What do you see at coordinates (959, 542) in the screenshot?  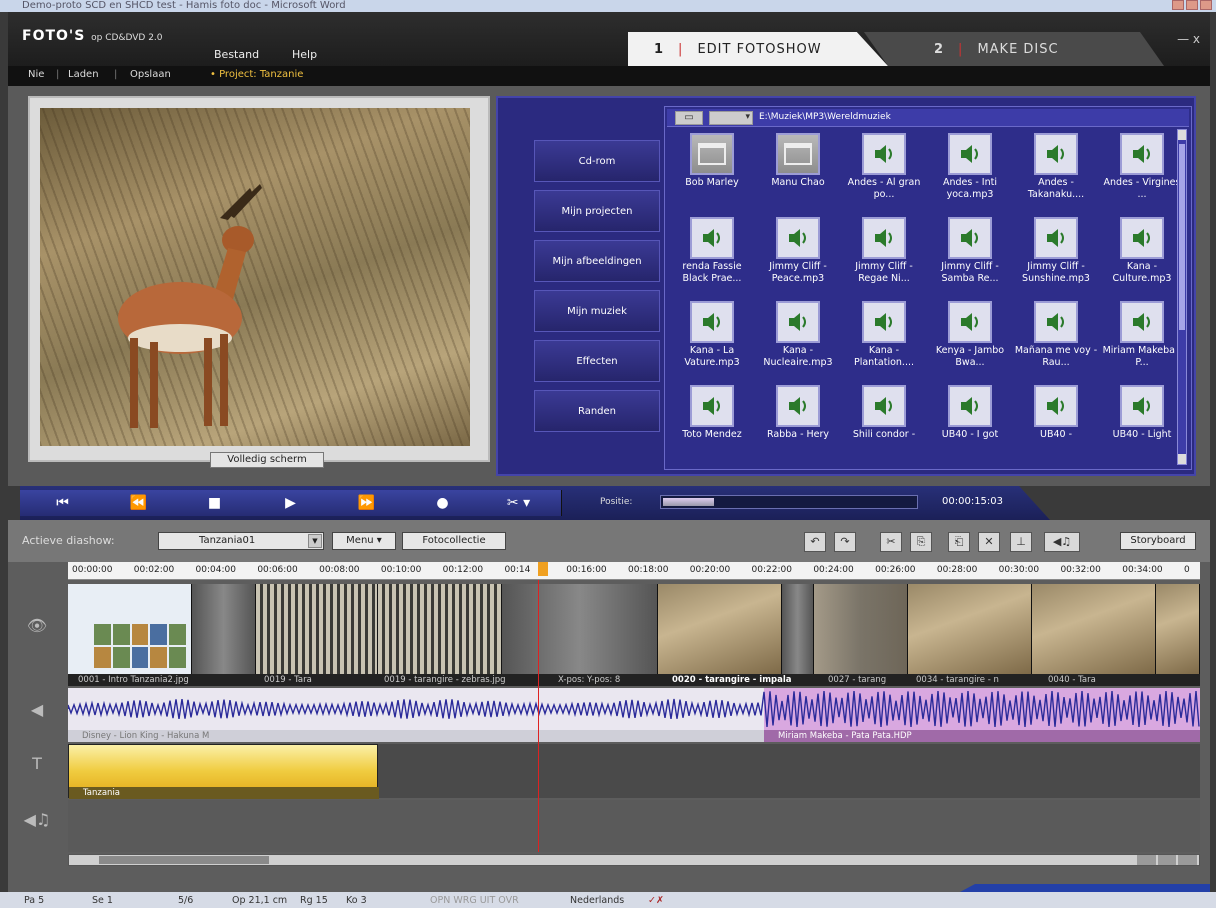 I see `paste-button: ⎗` at bounding box center [959, 542].